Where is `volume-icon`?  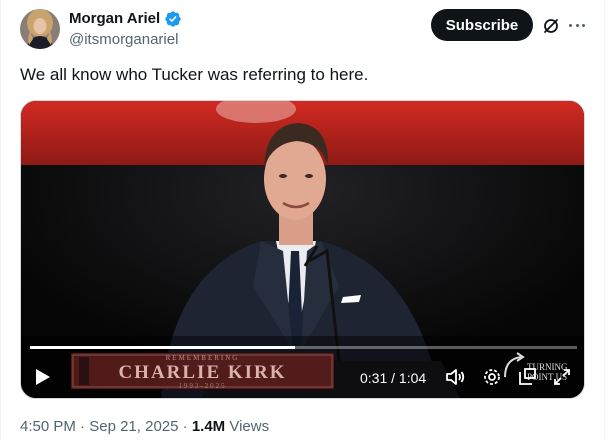 volume-icon is located at coordinates (455, 377).